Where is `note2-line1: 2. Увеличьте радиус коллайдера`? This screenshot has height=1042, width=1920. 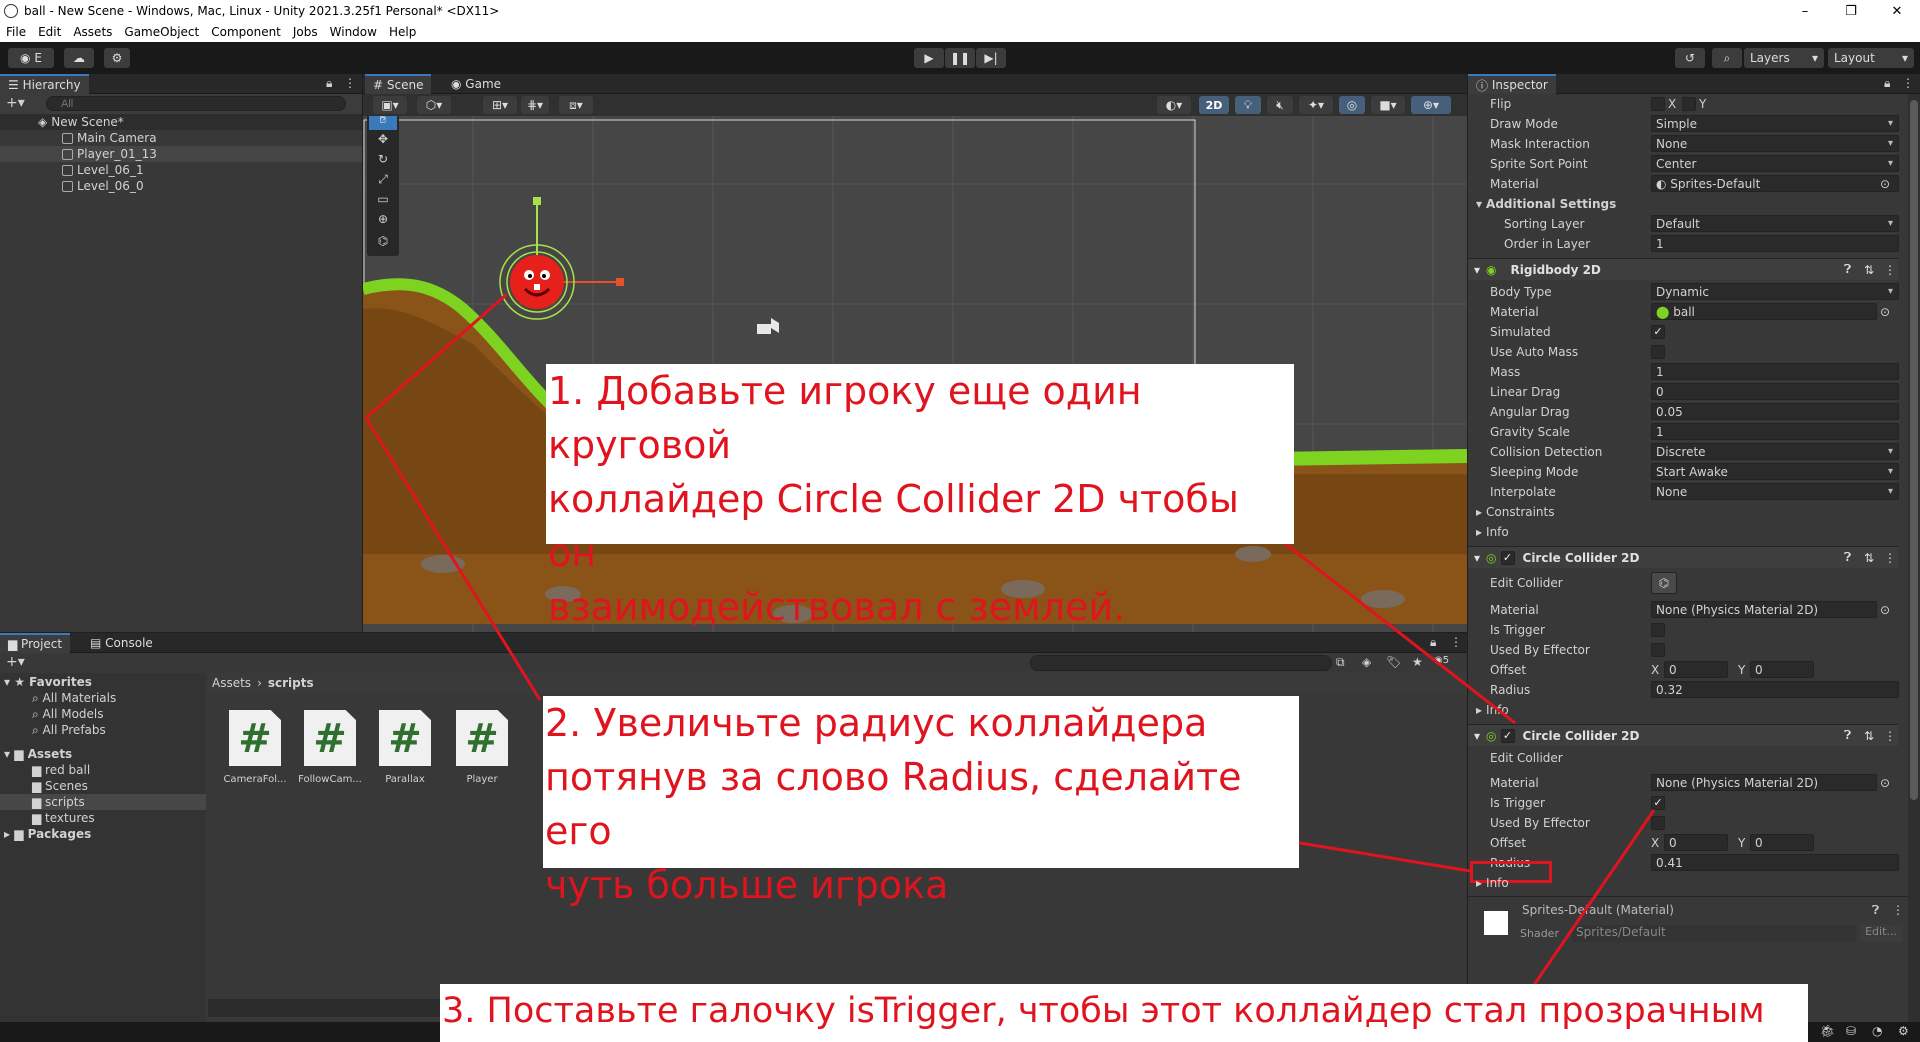 note2-line1: 2. Увеличьте радиус коллайдера is located at coordinates (876, 723).